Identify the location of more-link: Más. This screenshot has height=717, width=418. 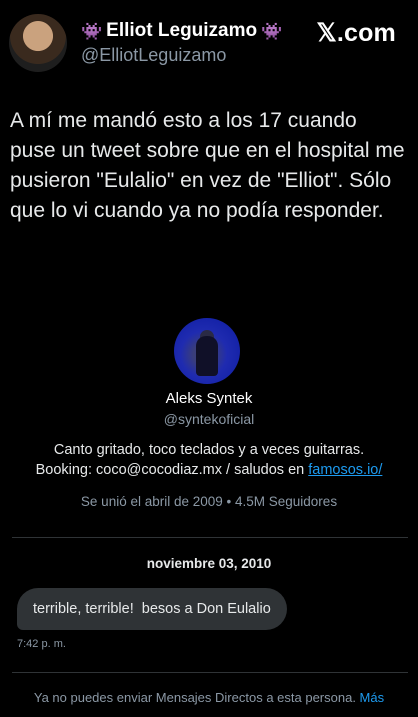
(372, 697).